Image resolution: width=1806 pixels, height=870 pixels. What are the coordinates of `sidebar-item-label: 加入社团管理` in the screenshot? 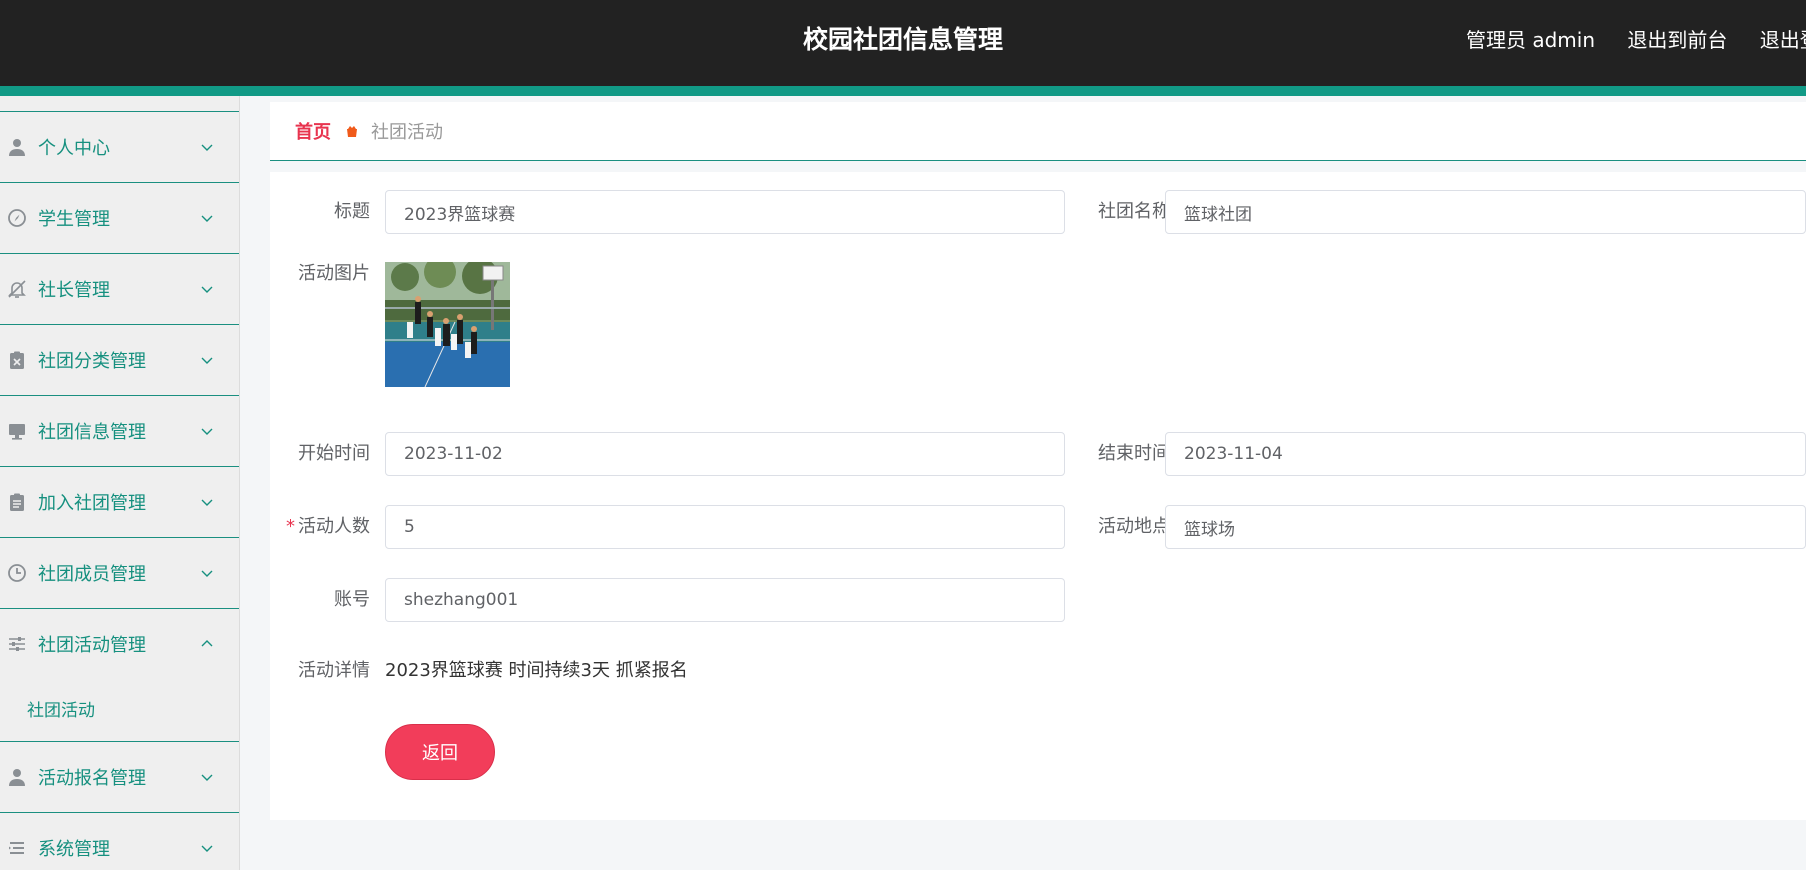 It's located at (92, 503).